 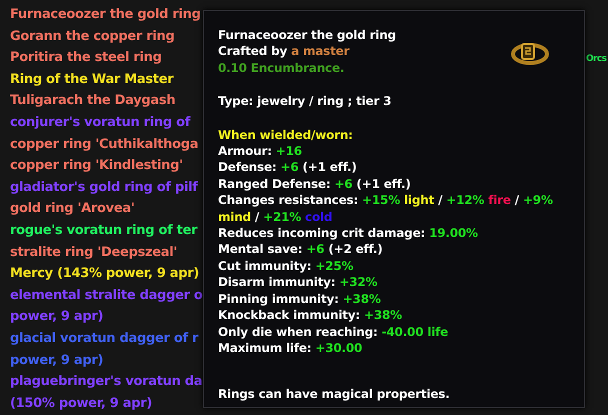 What do you see at coordinates (107, 15) in the screenshot?
I see `inventory-item: Furnaceoozer the gold ring` at bounding box center [107, 15].